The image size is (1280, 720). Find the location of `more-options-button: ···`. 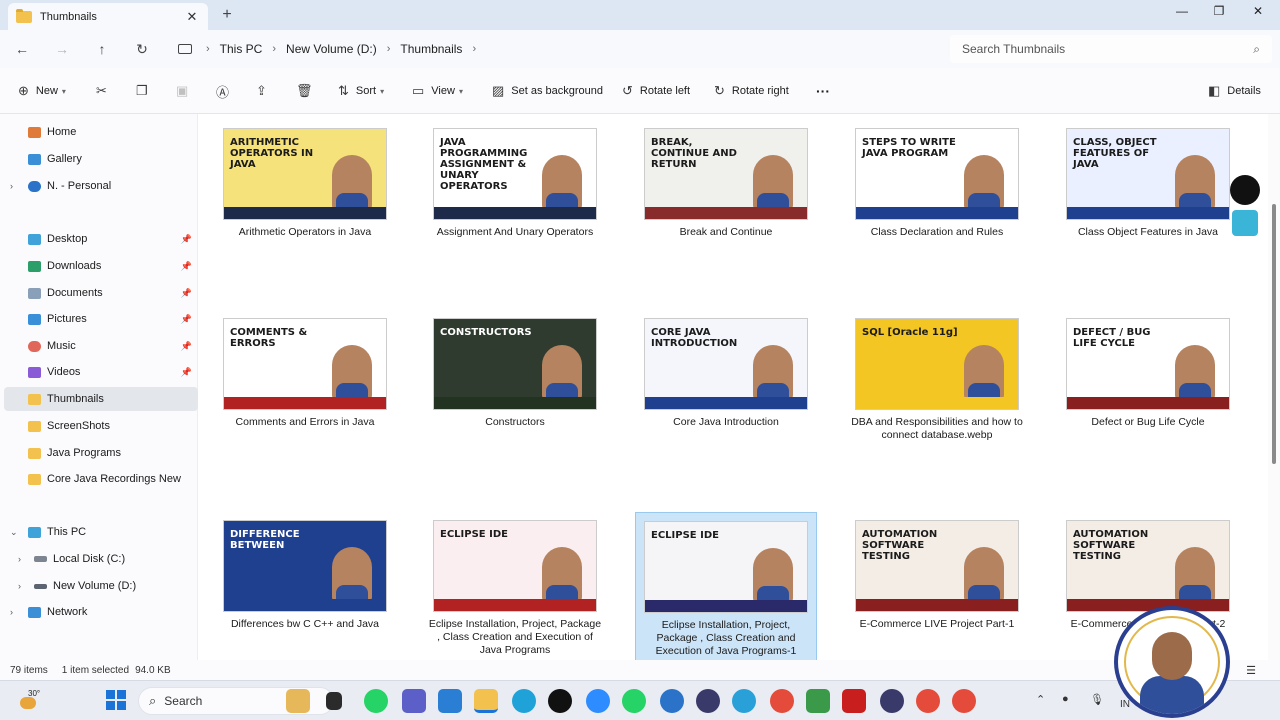

more-options-button: ··· is located at coordinates (823, 91).